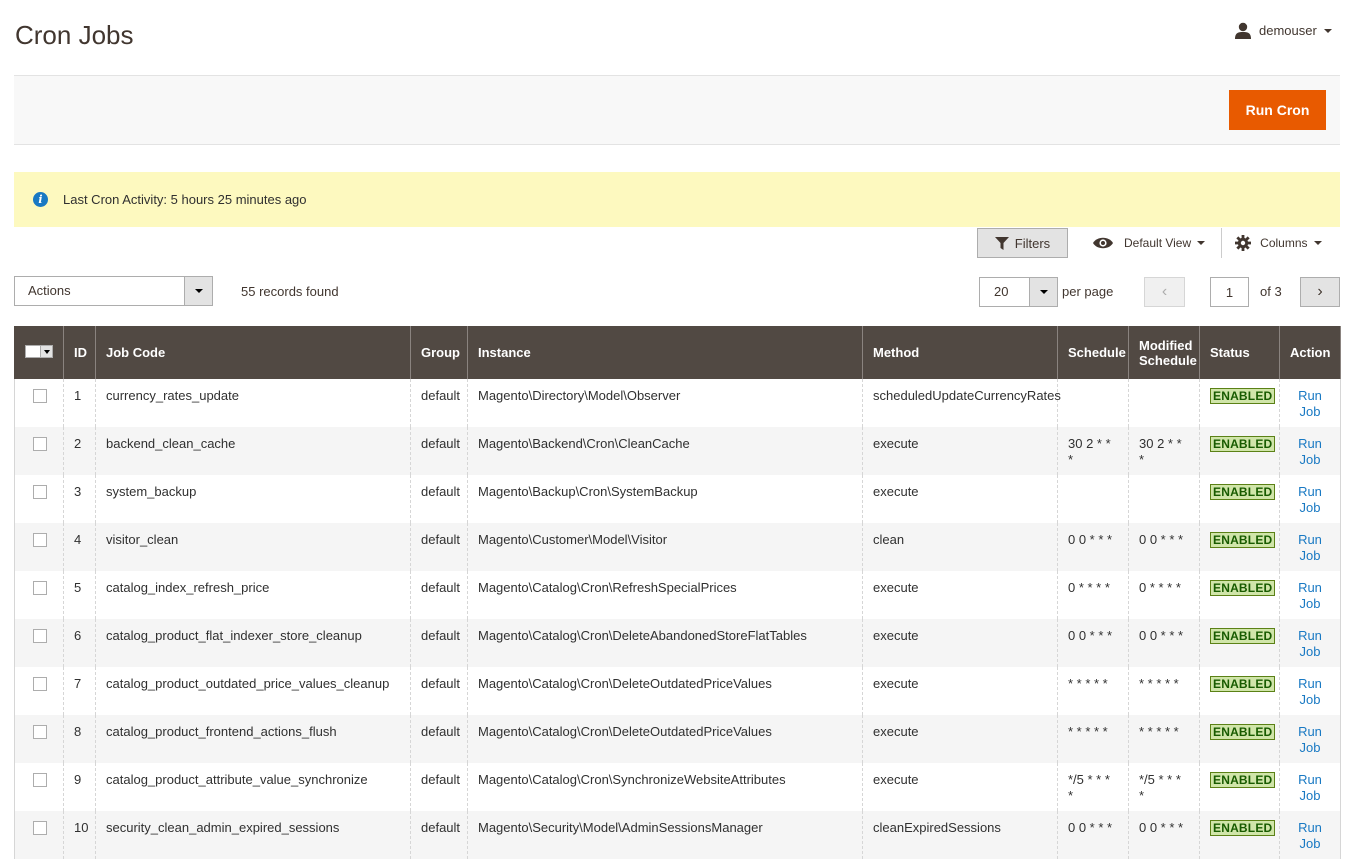 The height and width of the screenshot is (868, 1356). I want to click on page-title: Cron Jobs, so click(74, 35).